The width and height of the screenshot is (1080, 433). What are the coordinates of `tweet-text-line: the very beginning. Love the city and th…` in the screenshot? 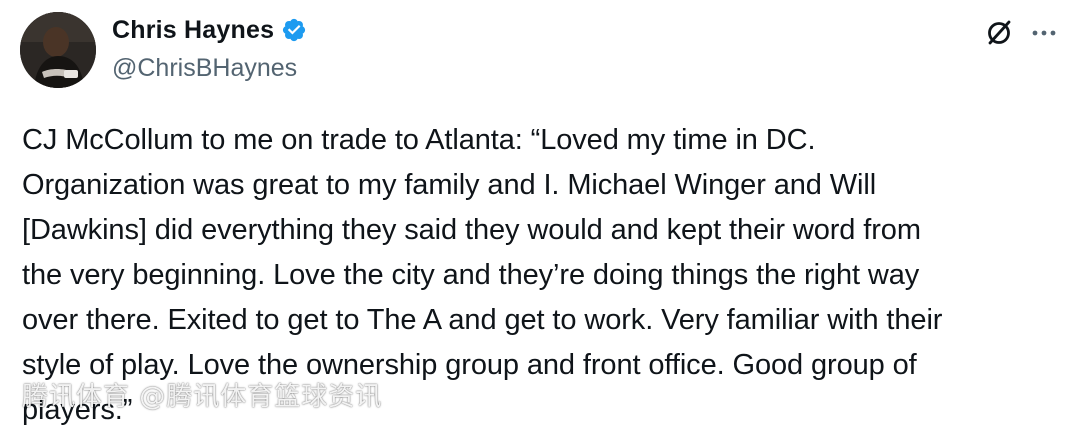 It's located at (471, 275).